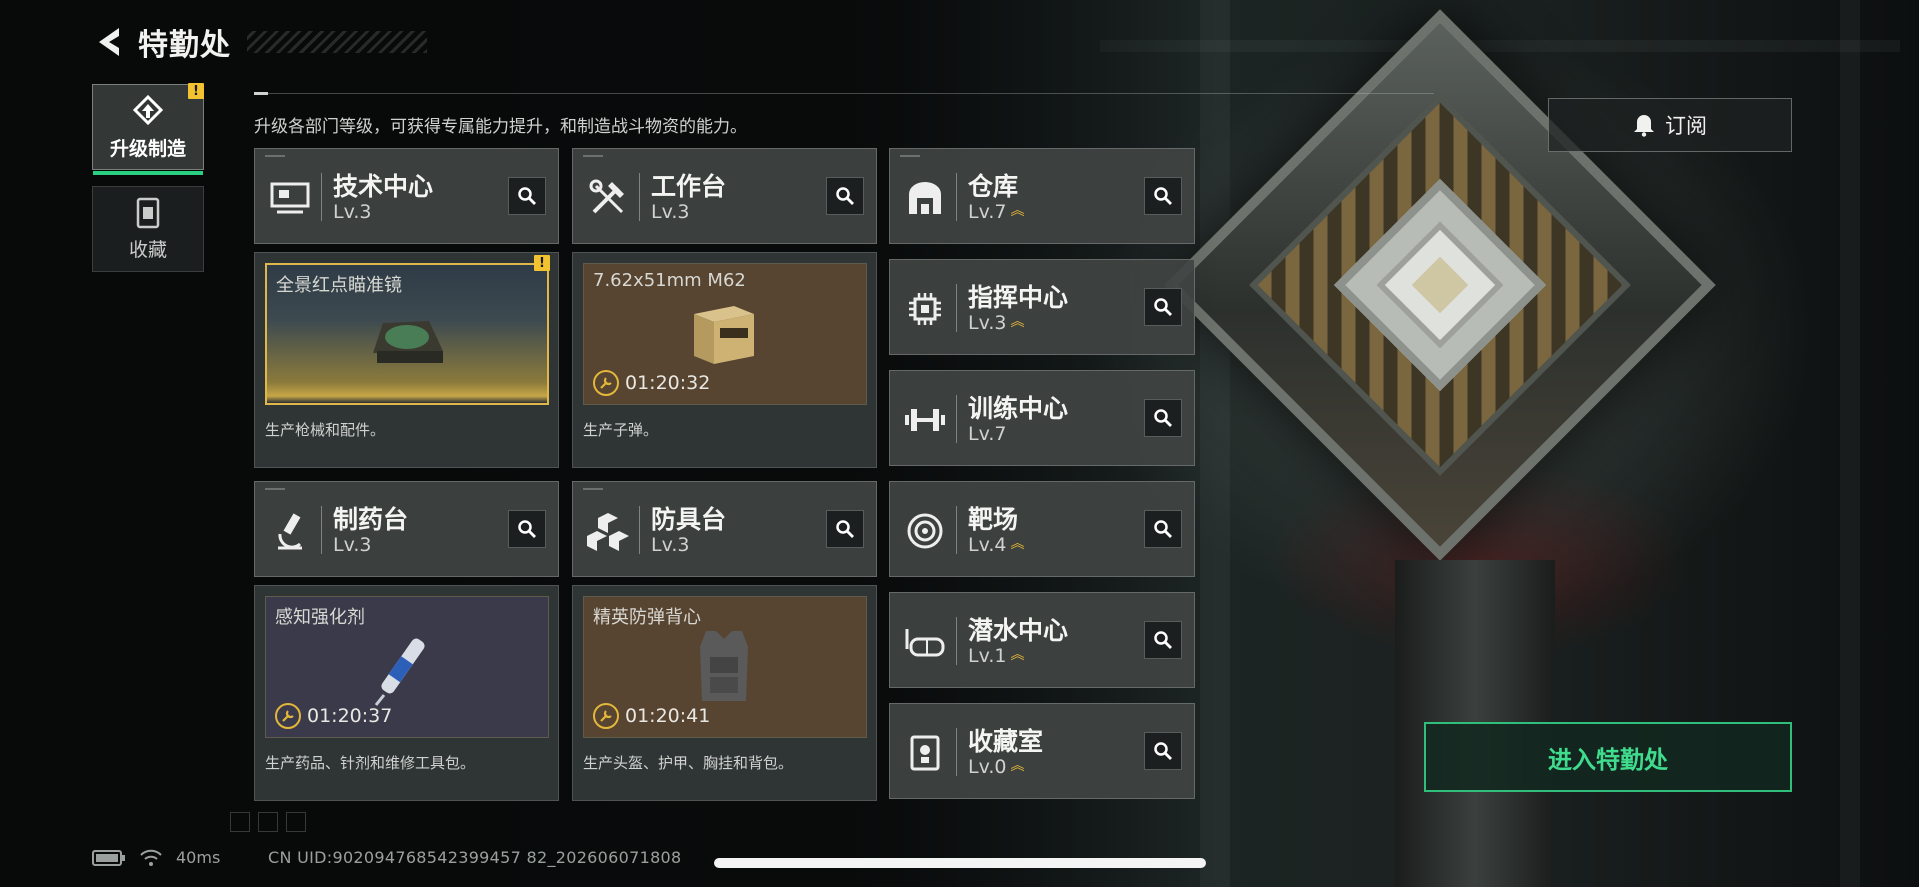 The width and height of the screenshot is (1919, 887). I want to click on back-arrow-icon, so click(109, 42).